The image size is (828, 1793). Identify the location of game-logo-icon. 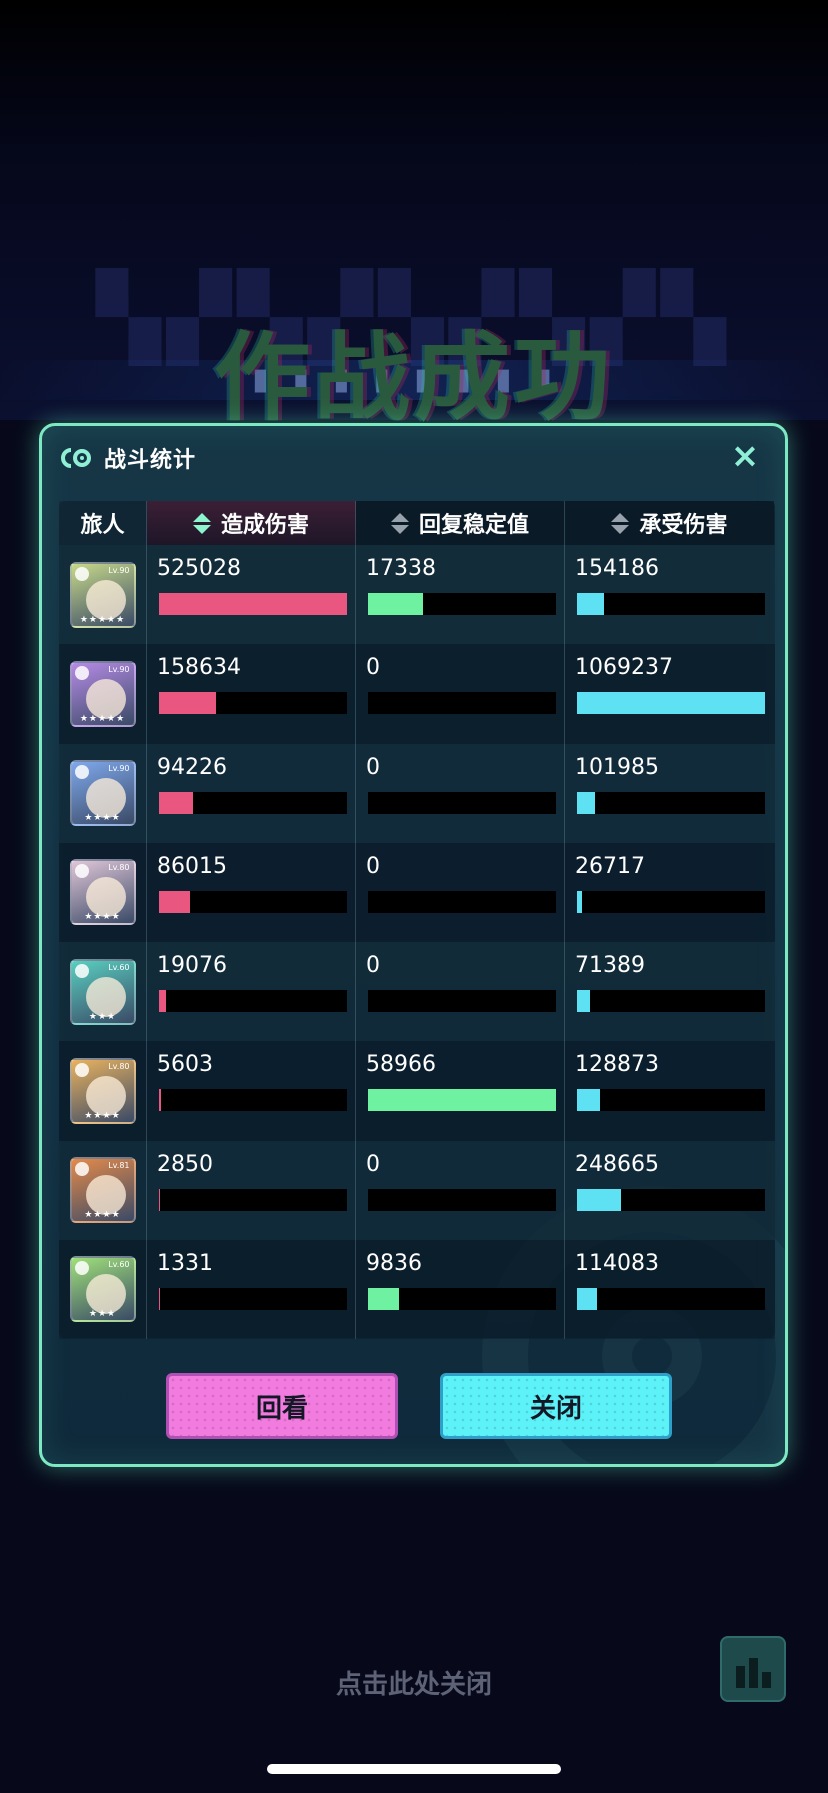
(76, 458).